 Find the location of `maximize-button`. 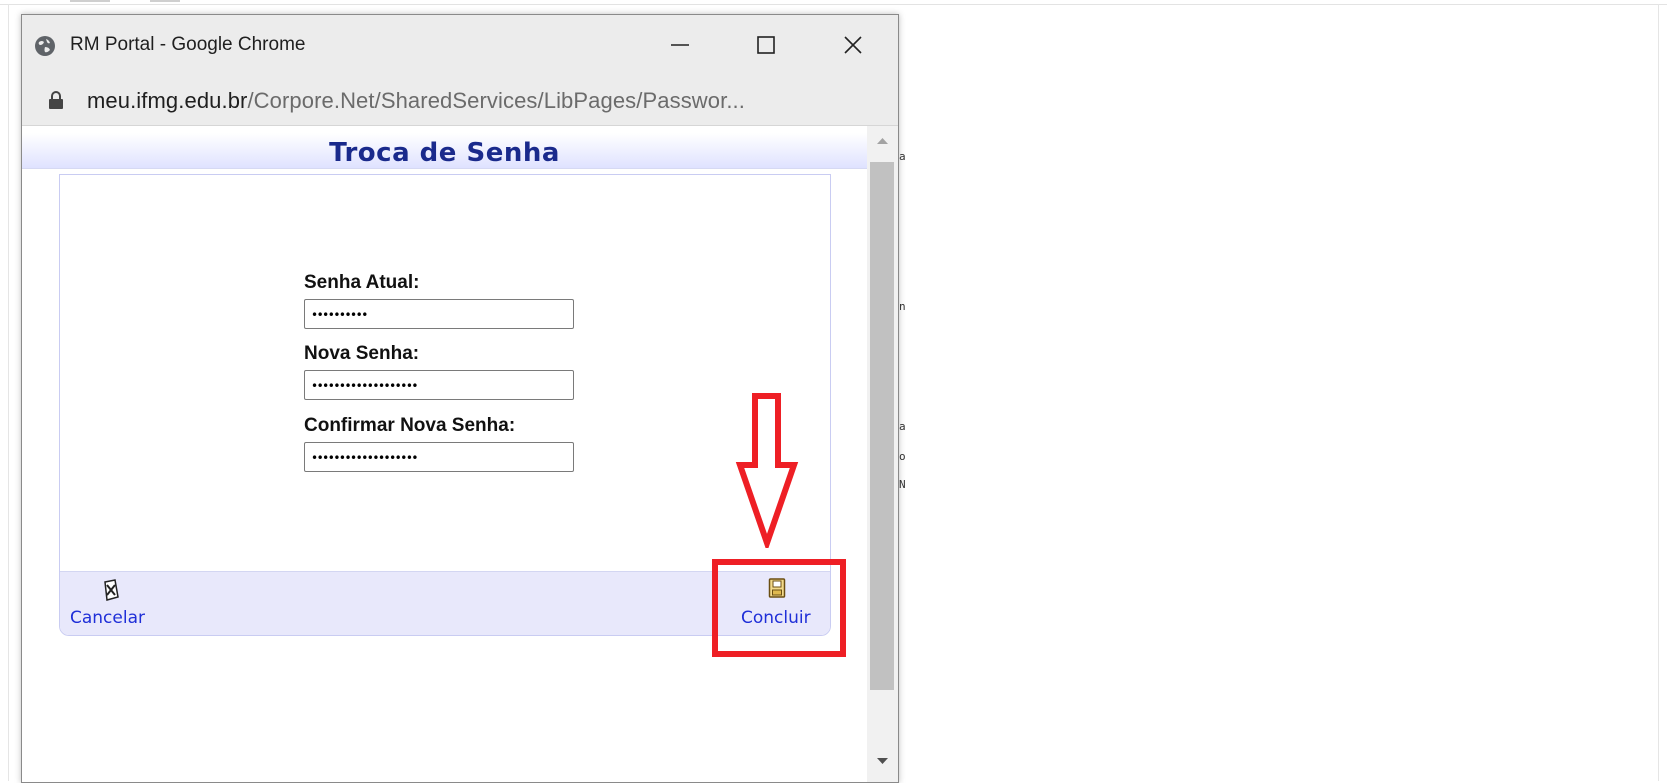

maximize-button is located at coordinates (766, 45).